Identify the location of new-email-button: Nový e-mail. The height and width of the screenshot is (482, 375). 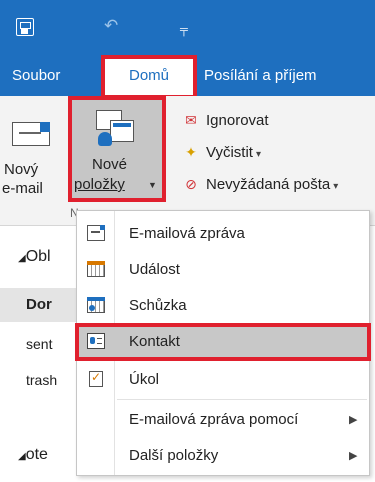
(33, 161).